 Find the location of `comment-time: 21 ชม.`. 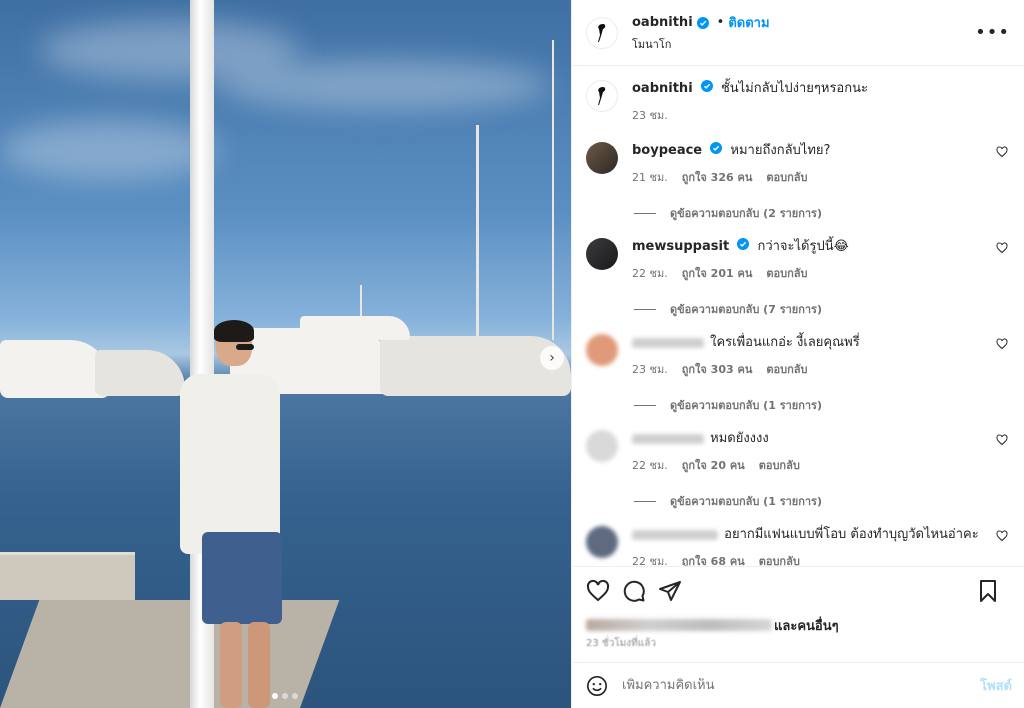

comment-time: 21 ชม. is located at coordinates (650, 177).